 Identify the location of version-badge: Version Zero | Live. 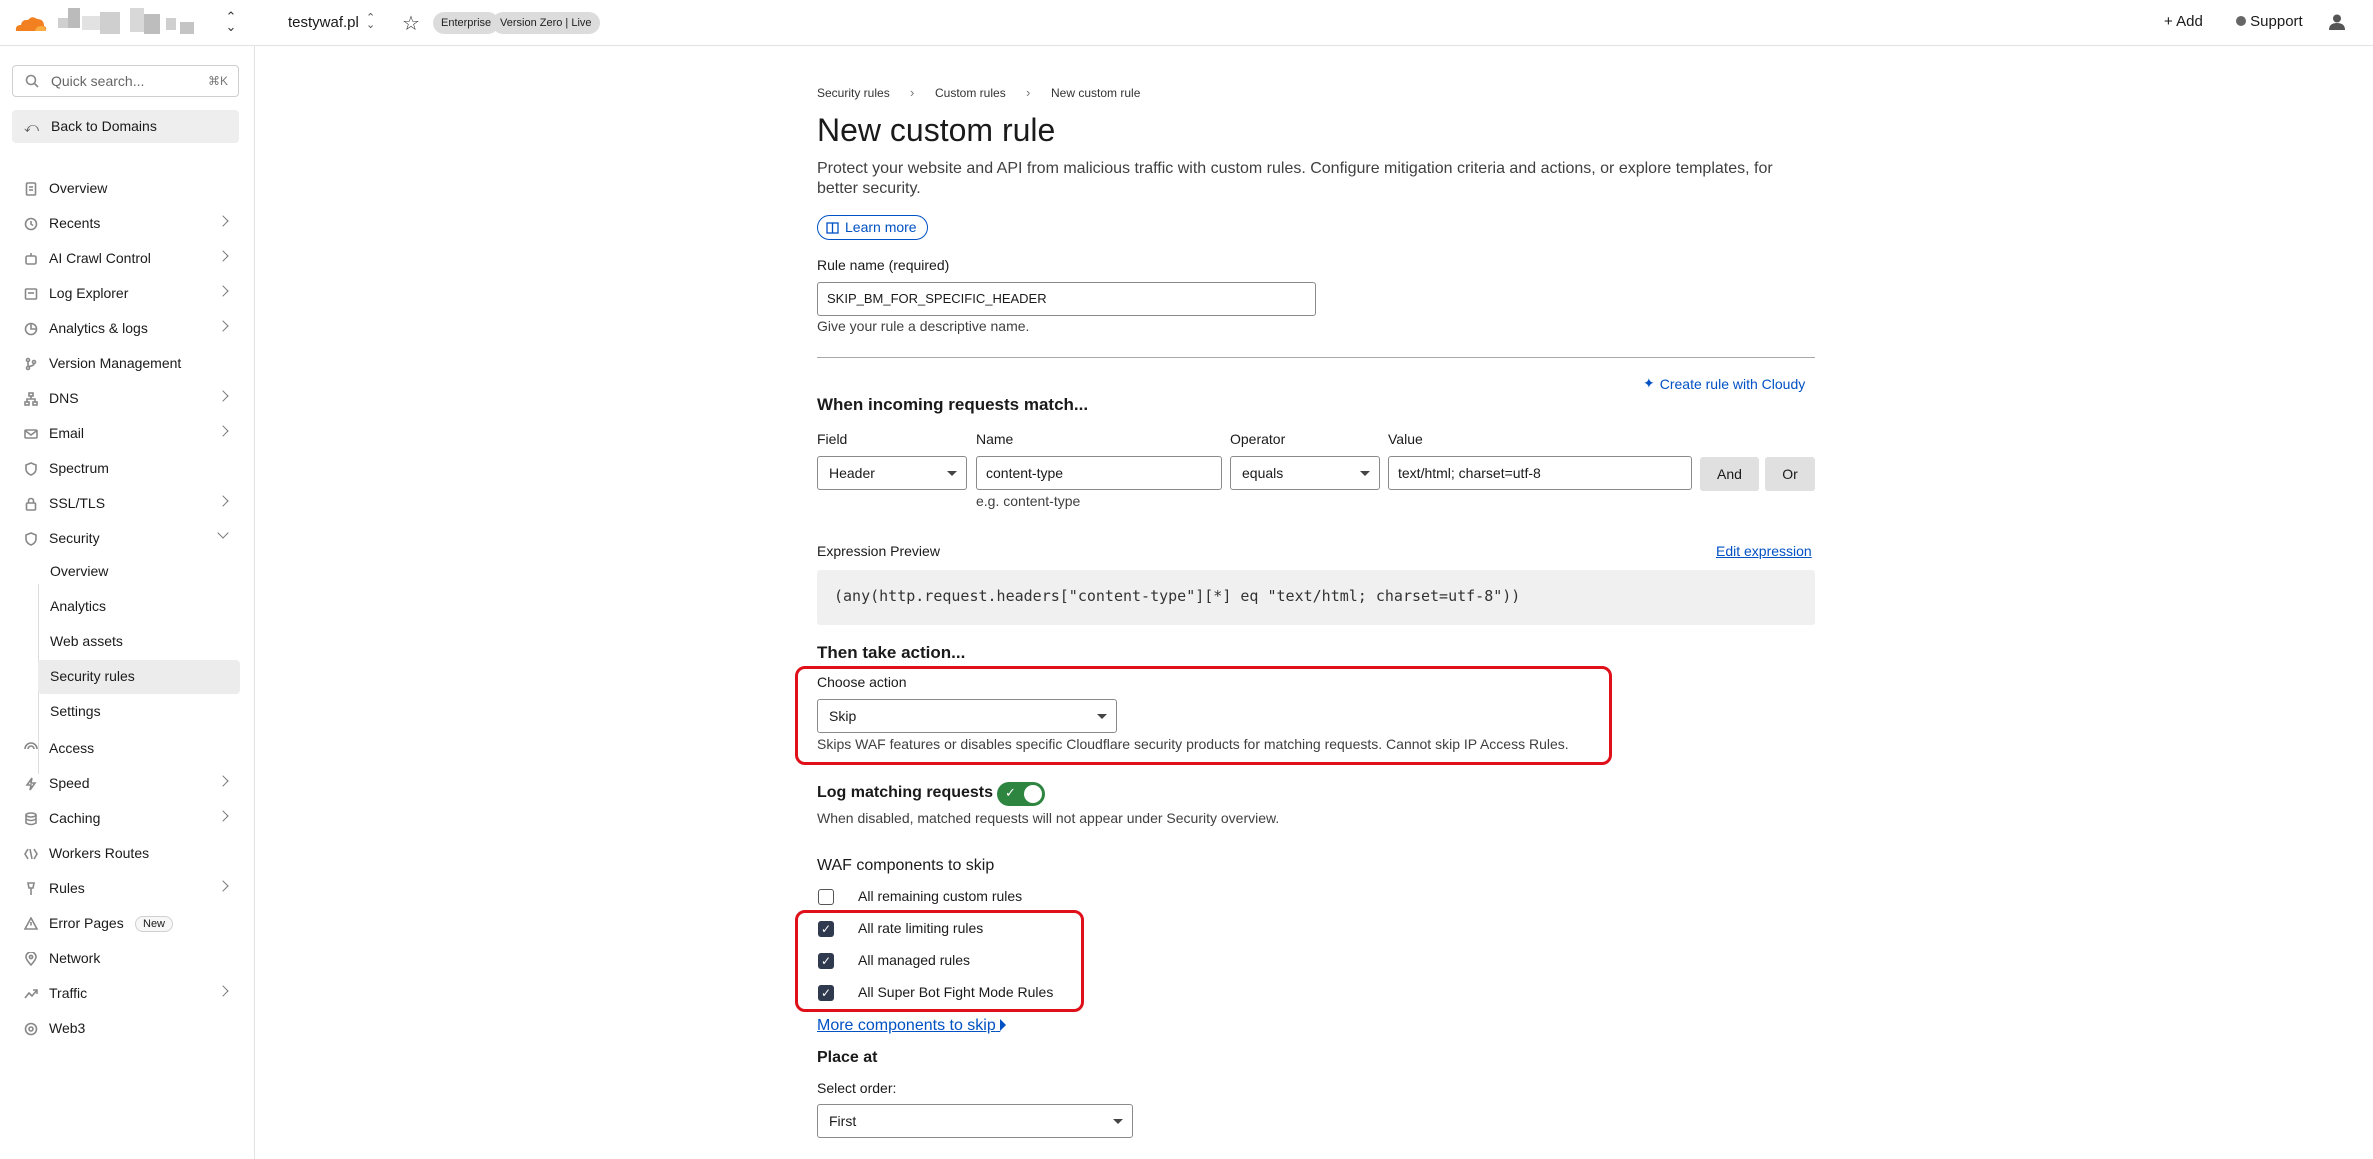
(546, 23).